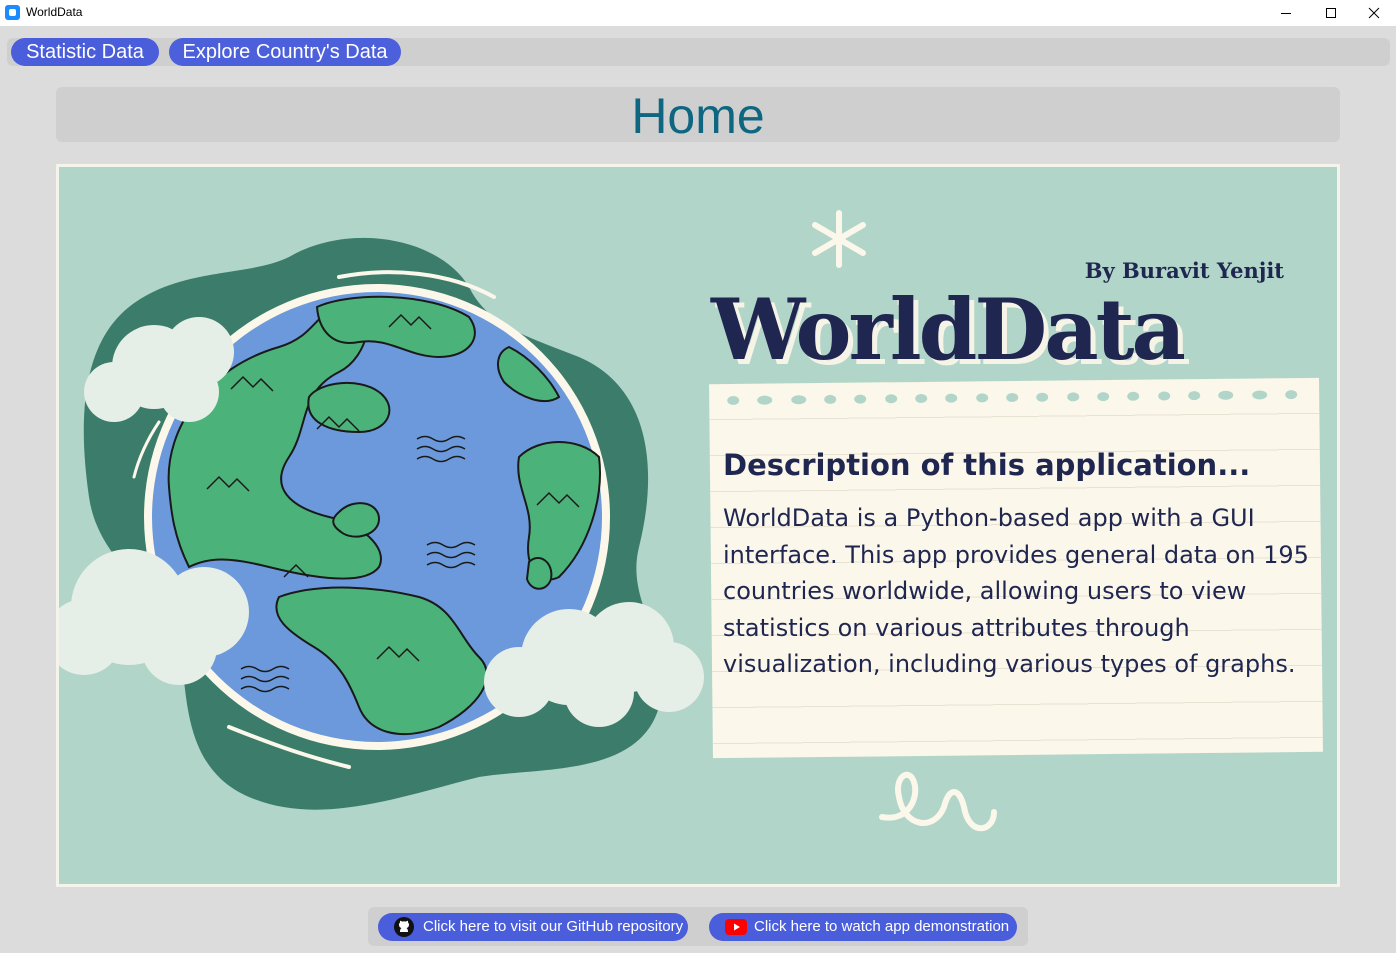 The width and height of the screenshot is (1396, 953). I want to click on page-header: Home, so click(698, 115).